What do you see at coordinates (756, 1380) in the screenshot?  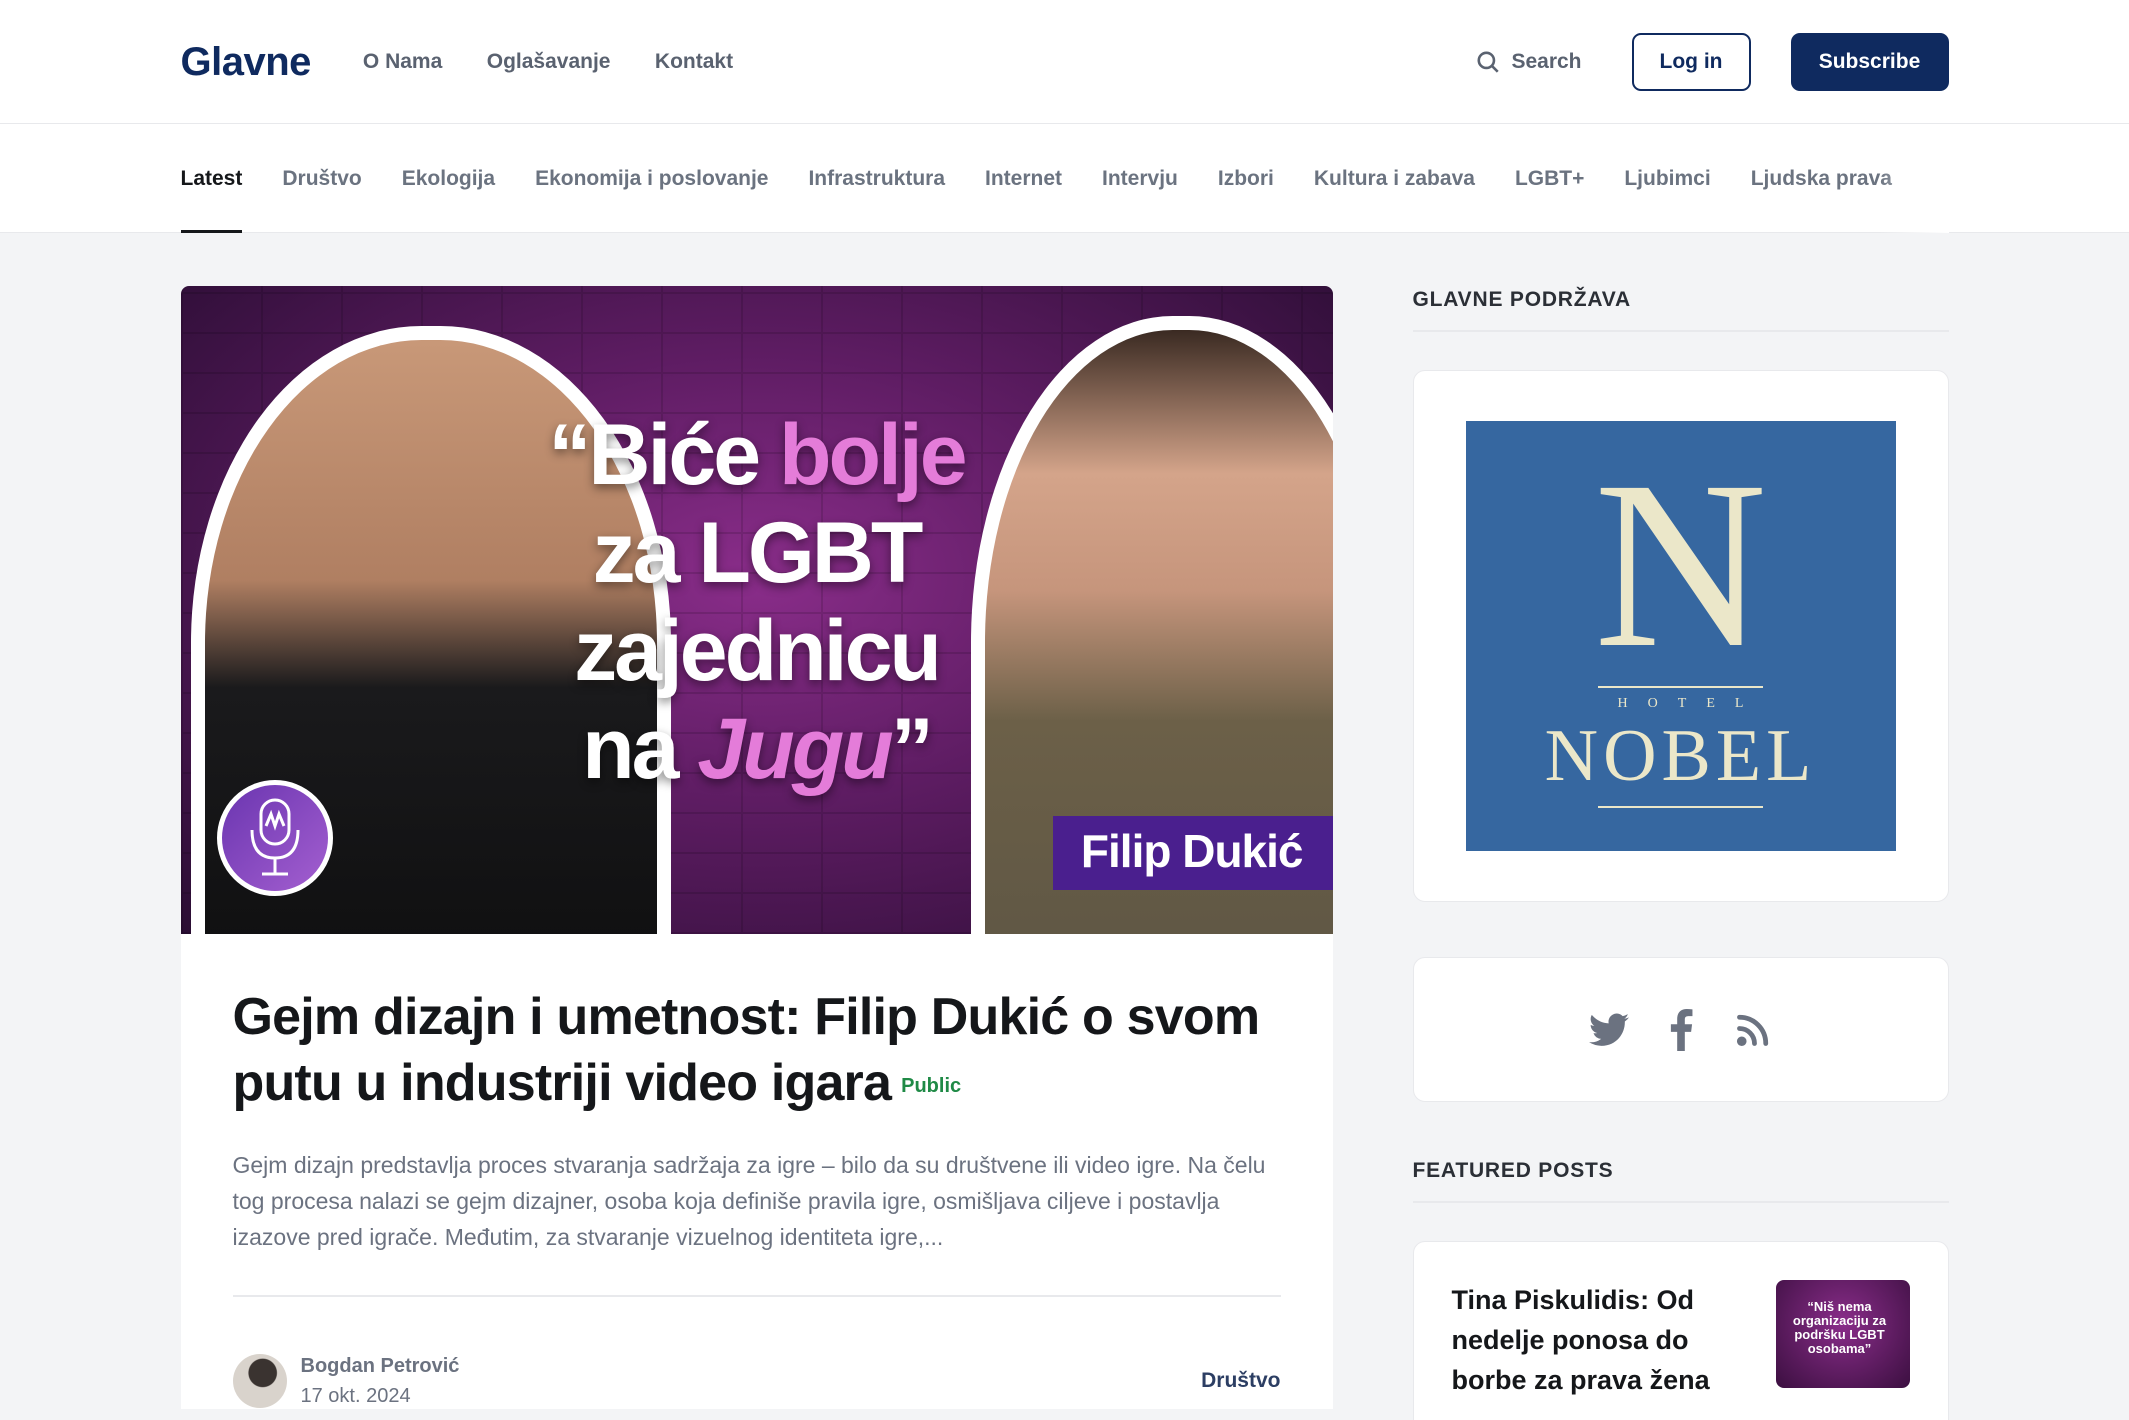 I see `post-meta: Bogdan Petrović 17 okt. 2024 Društvo` at bounding box center [756, 1380].